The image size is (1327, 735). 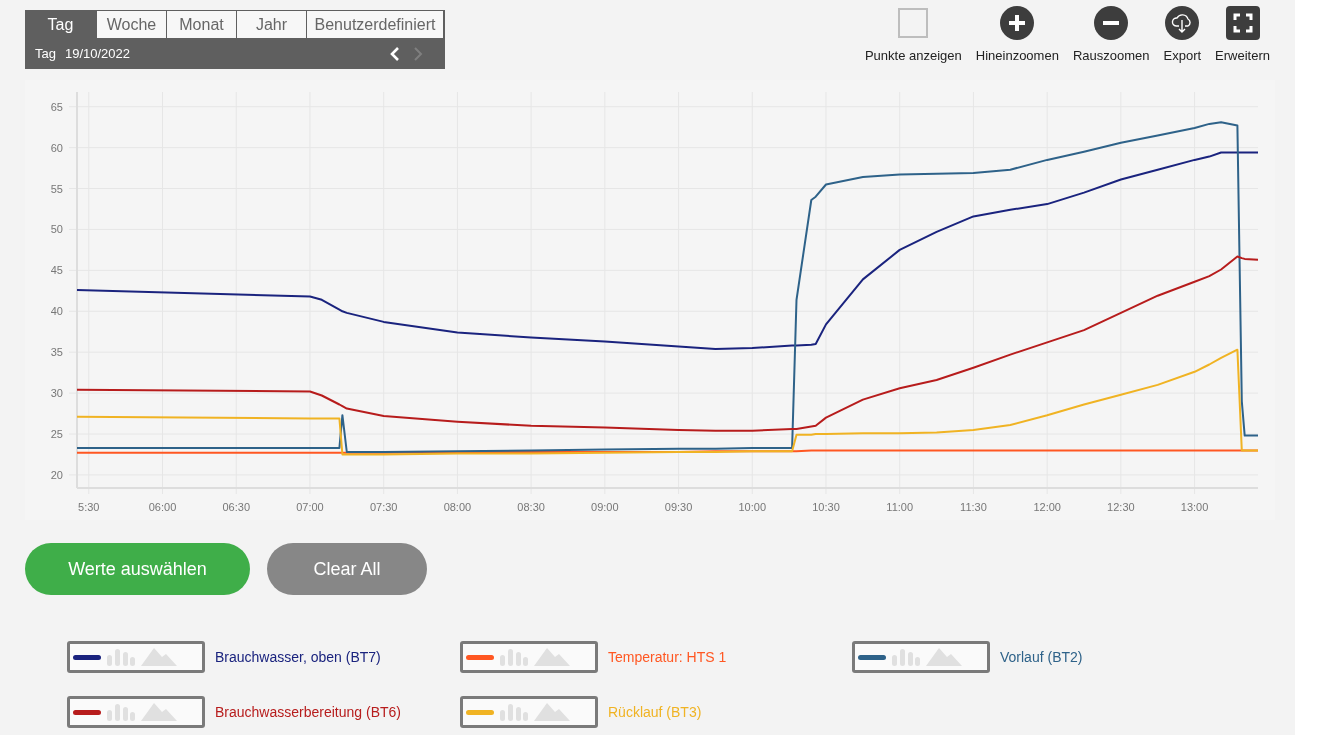 What do you see at coordinates (56, 147) in the screenshot?
I see `y-axis-label: 60` at bounding box center [56, 147].